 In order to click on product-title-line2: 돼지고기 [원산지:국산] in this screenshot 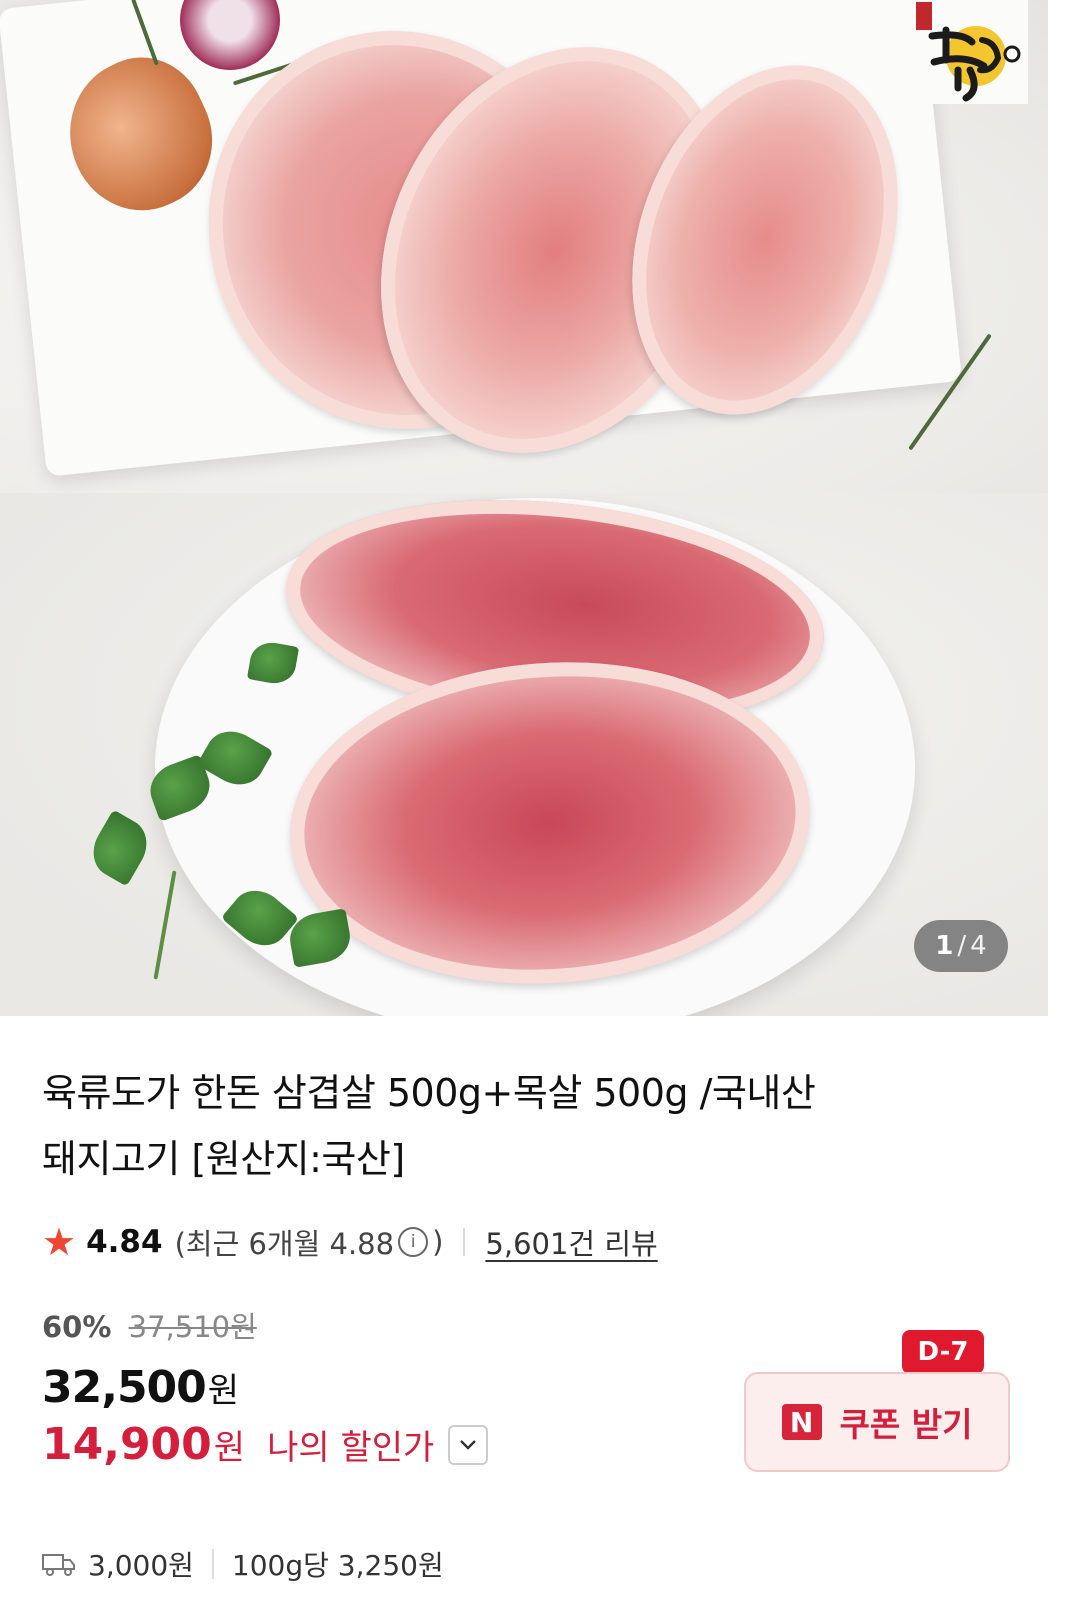, I will do `click(223, 1159)`.